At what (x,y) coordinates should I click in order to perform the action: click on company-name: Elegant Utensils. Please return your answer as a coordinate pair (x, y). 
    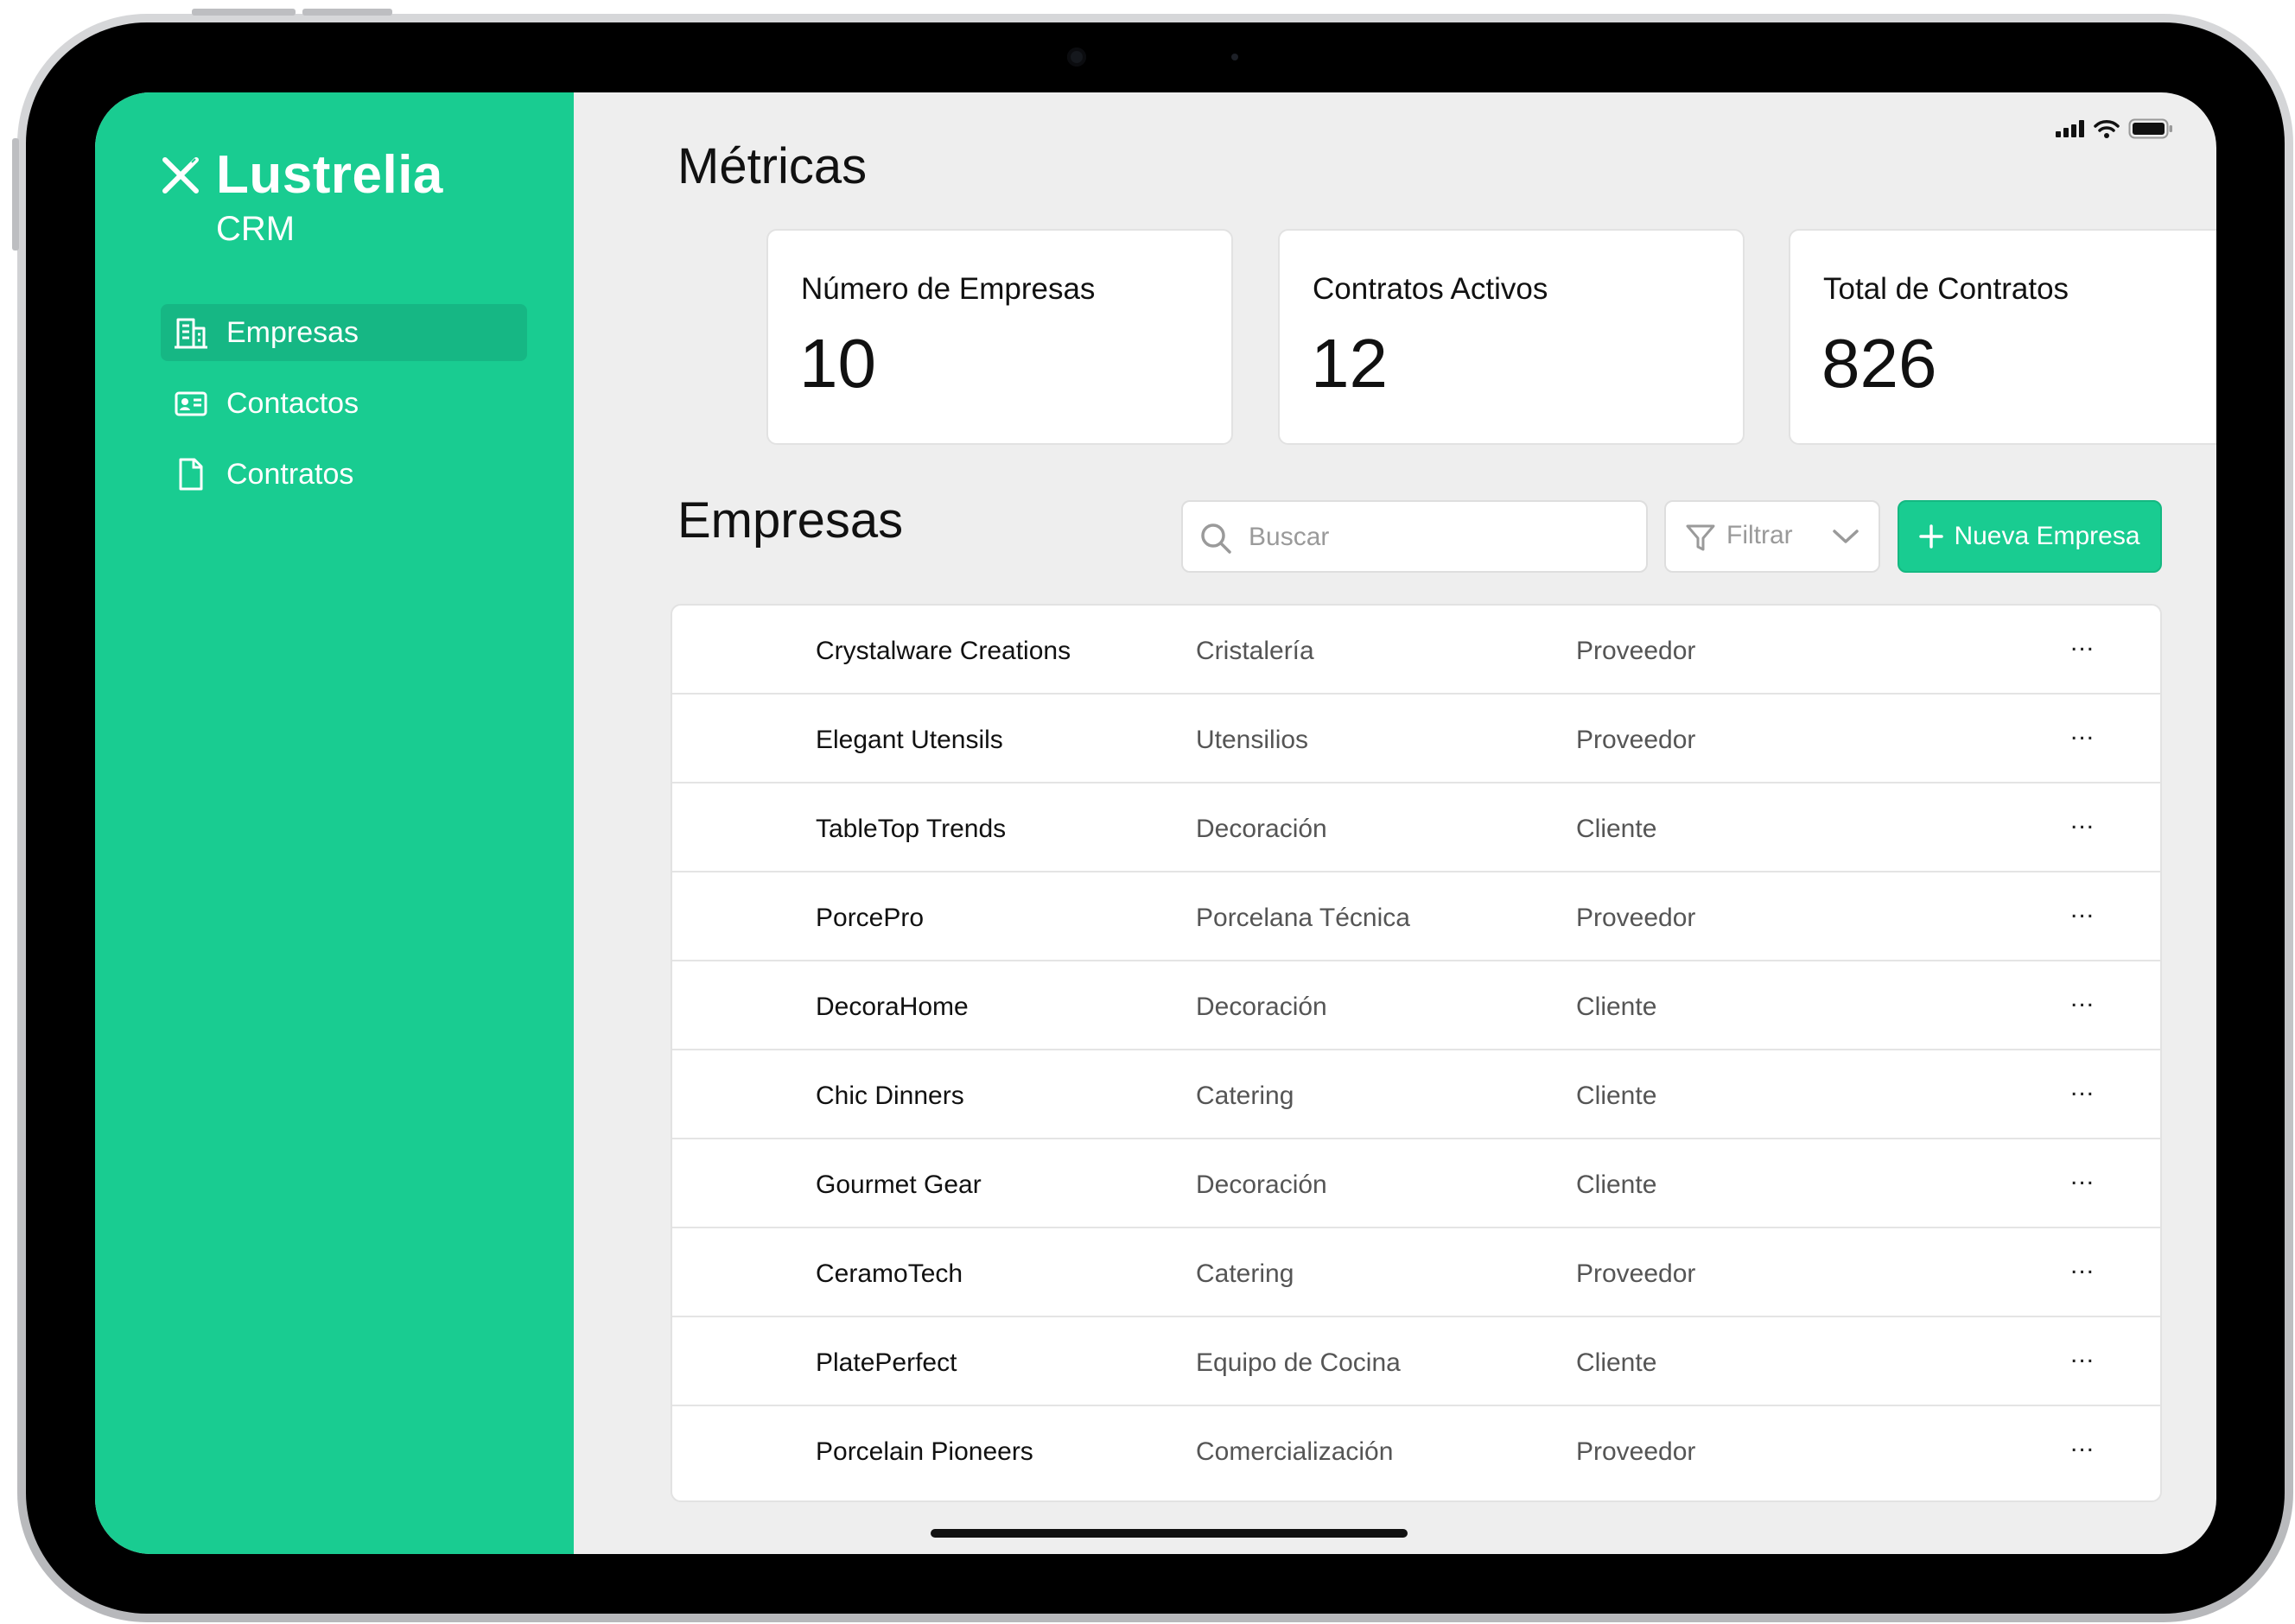
    Looking at the image, I should click on (909, 740).